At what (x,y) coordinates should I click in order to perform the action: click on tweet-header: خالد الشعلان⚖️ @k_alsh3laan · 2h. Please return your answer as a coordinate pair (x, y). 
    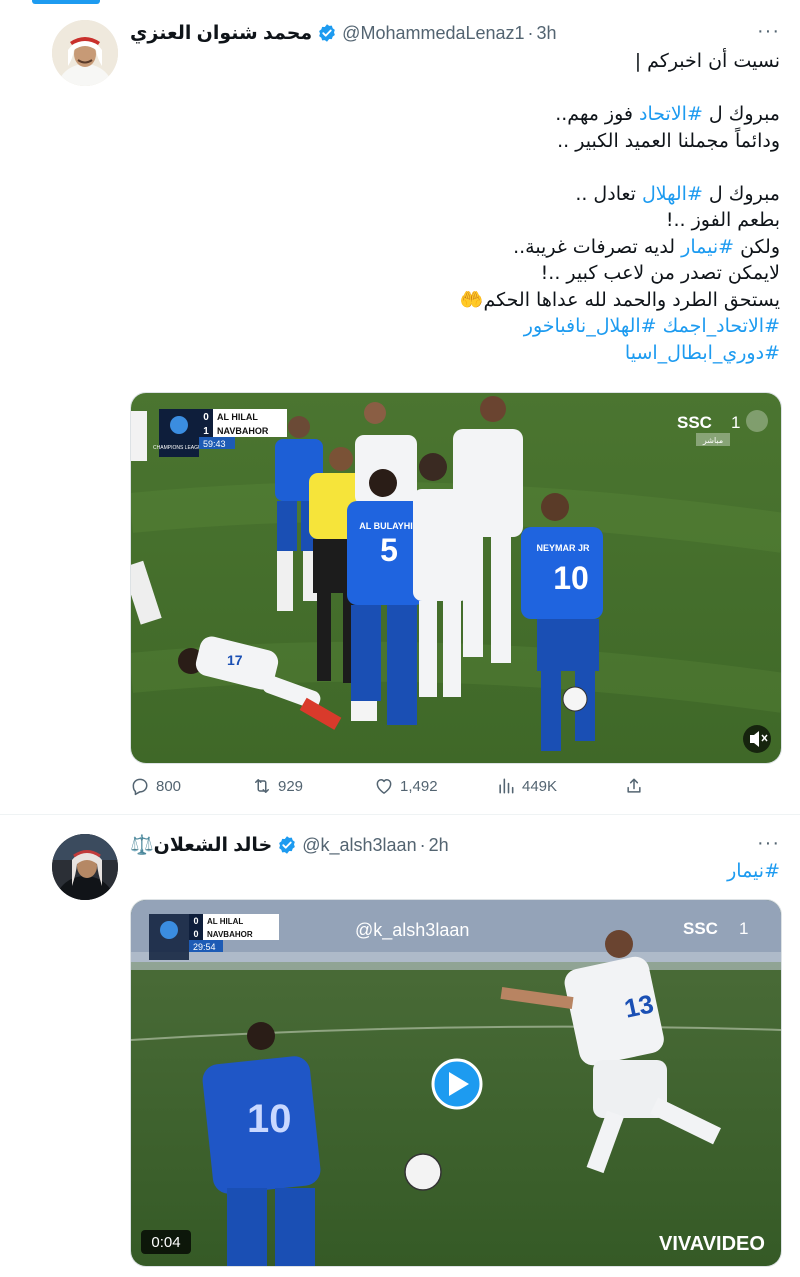
    Looking at the image, I should click on (289, 845).